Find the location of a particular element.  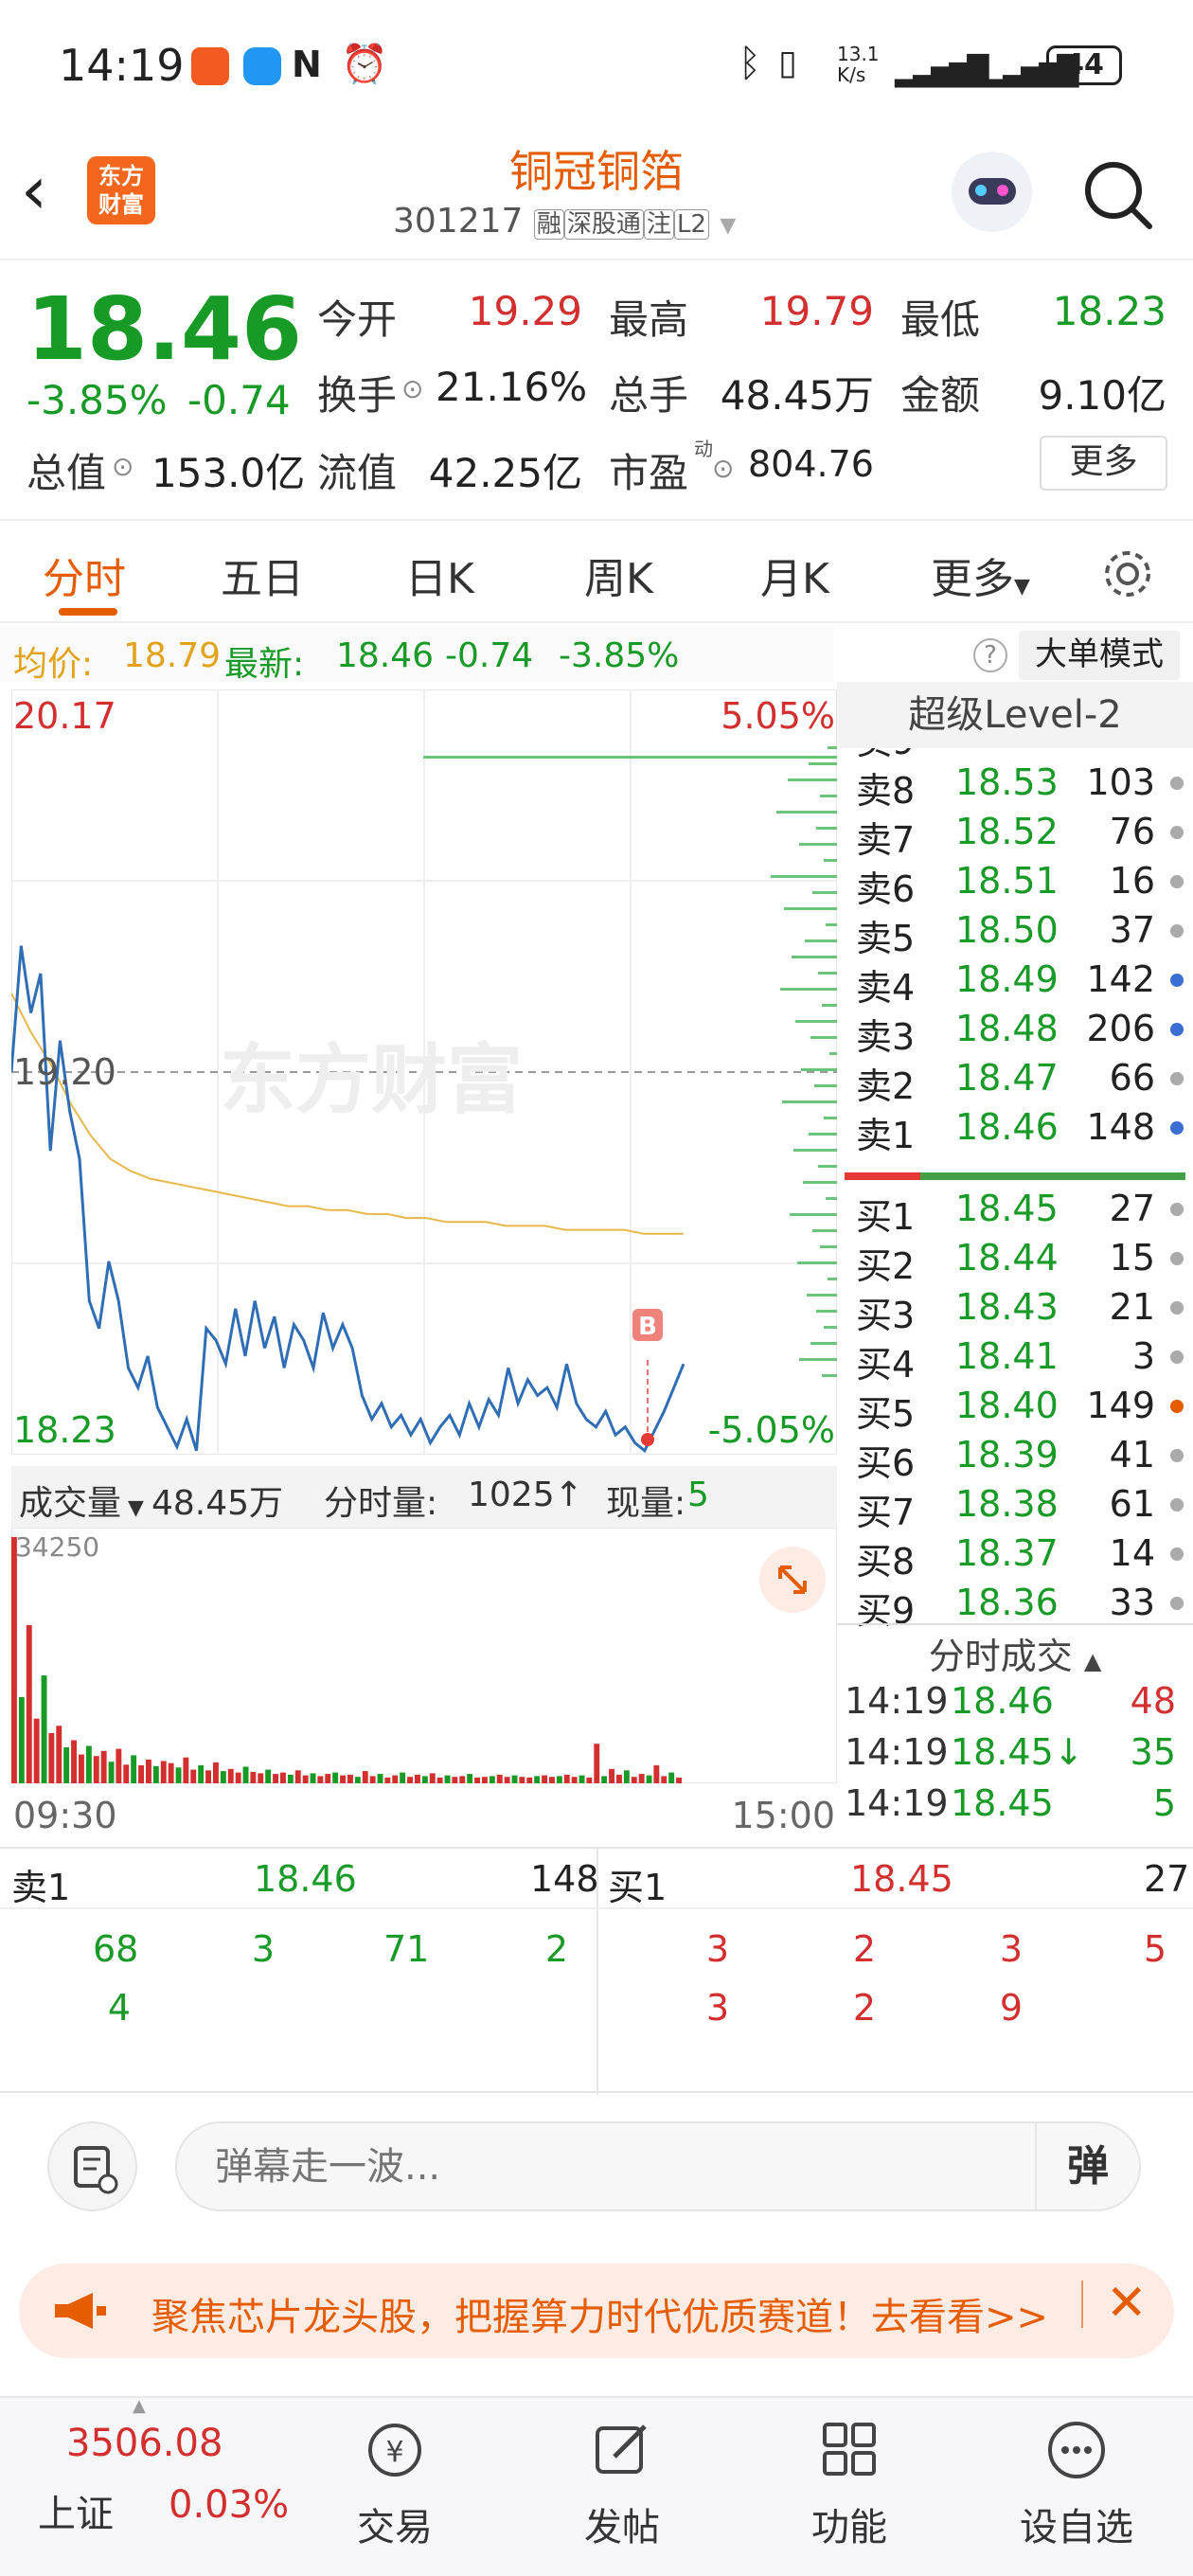

last-pct: -3.85% is located at coordinates (619, 655).